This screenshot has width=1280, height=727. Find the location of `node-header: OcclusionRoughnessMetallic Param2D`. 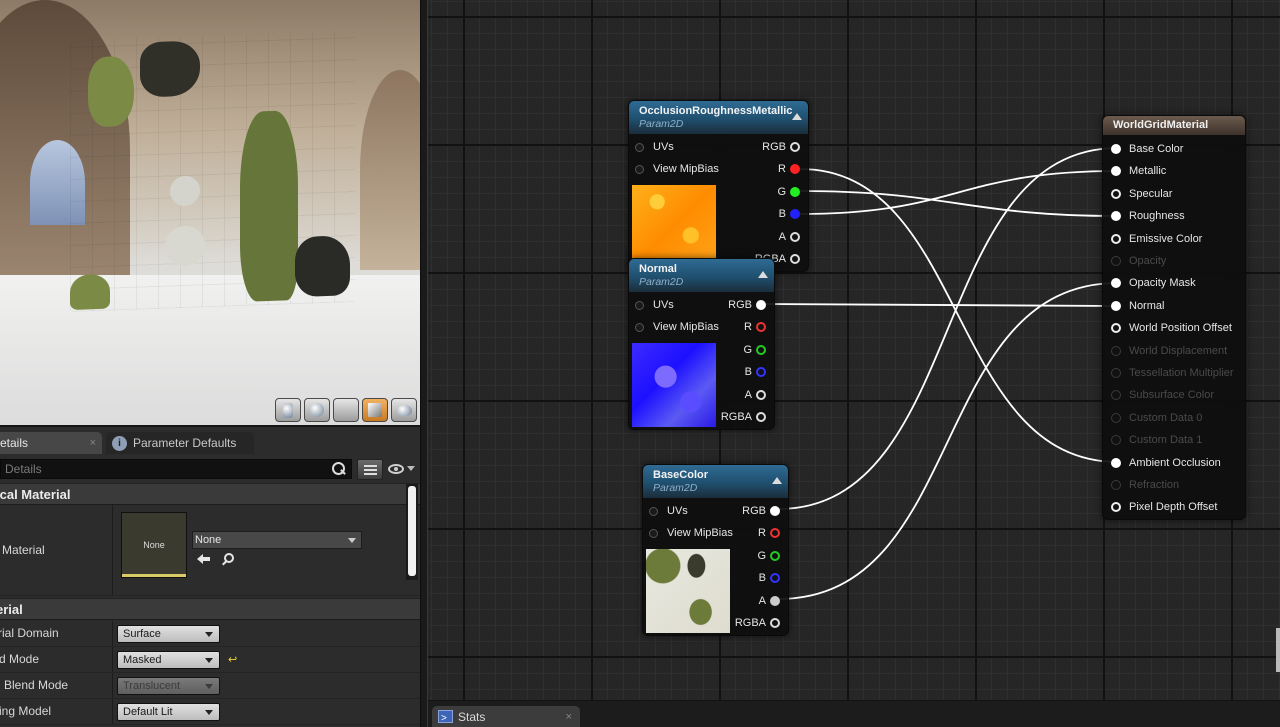

node-header: OcclusionRoughnessMetallic Param2D is located at coordinates (718, 117).